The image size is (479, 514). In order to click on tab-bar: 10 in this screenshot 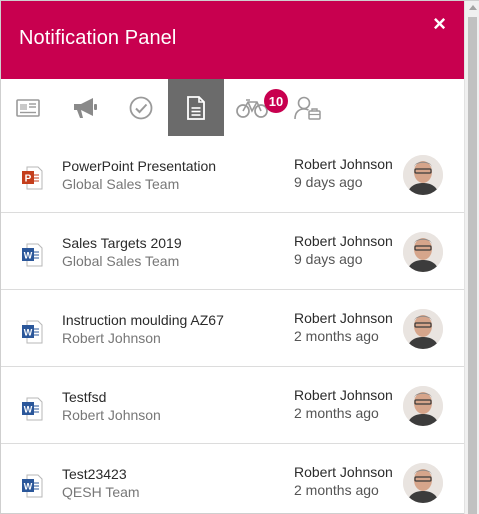, I will do `click(232, 107)`.